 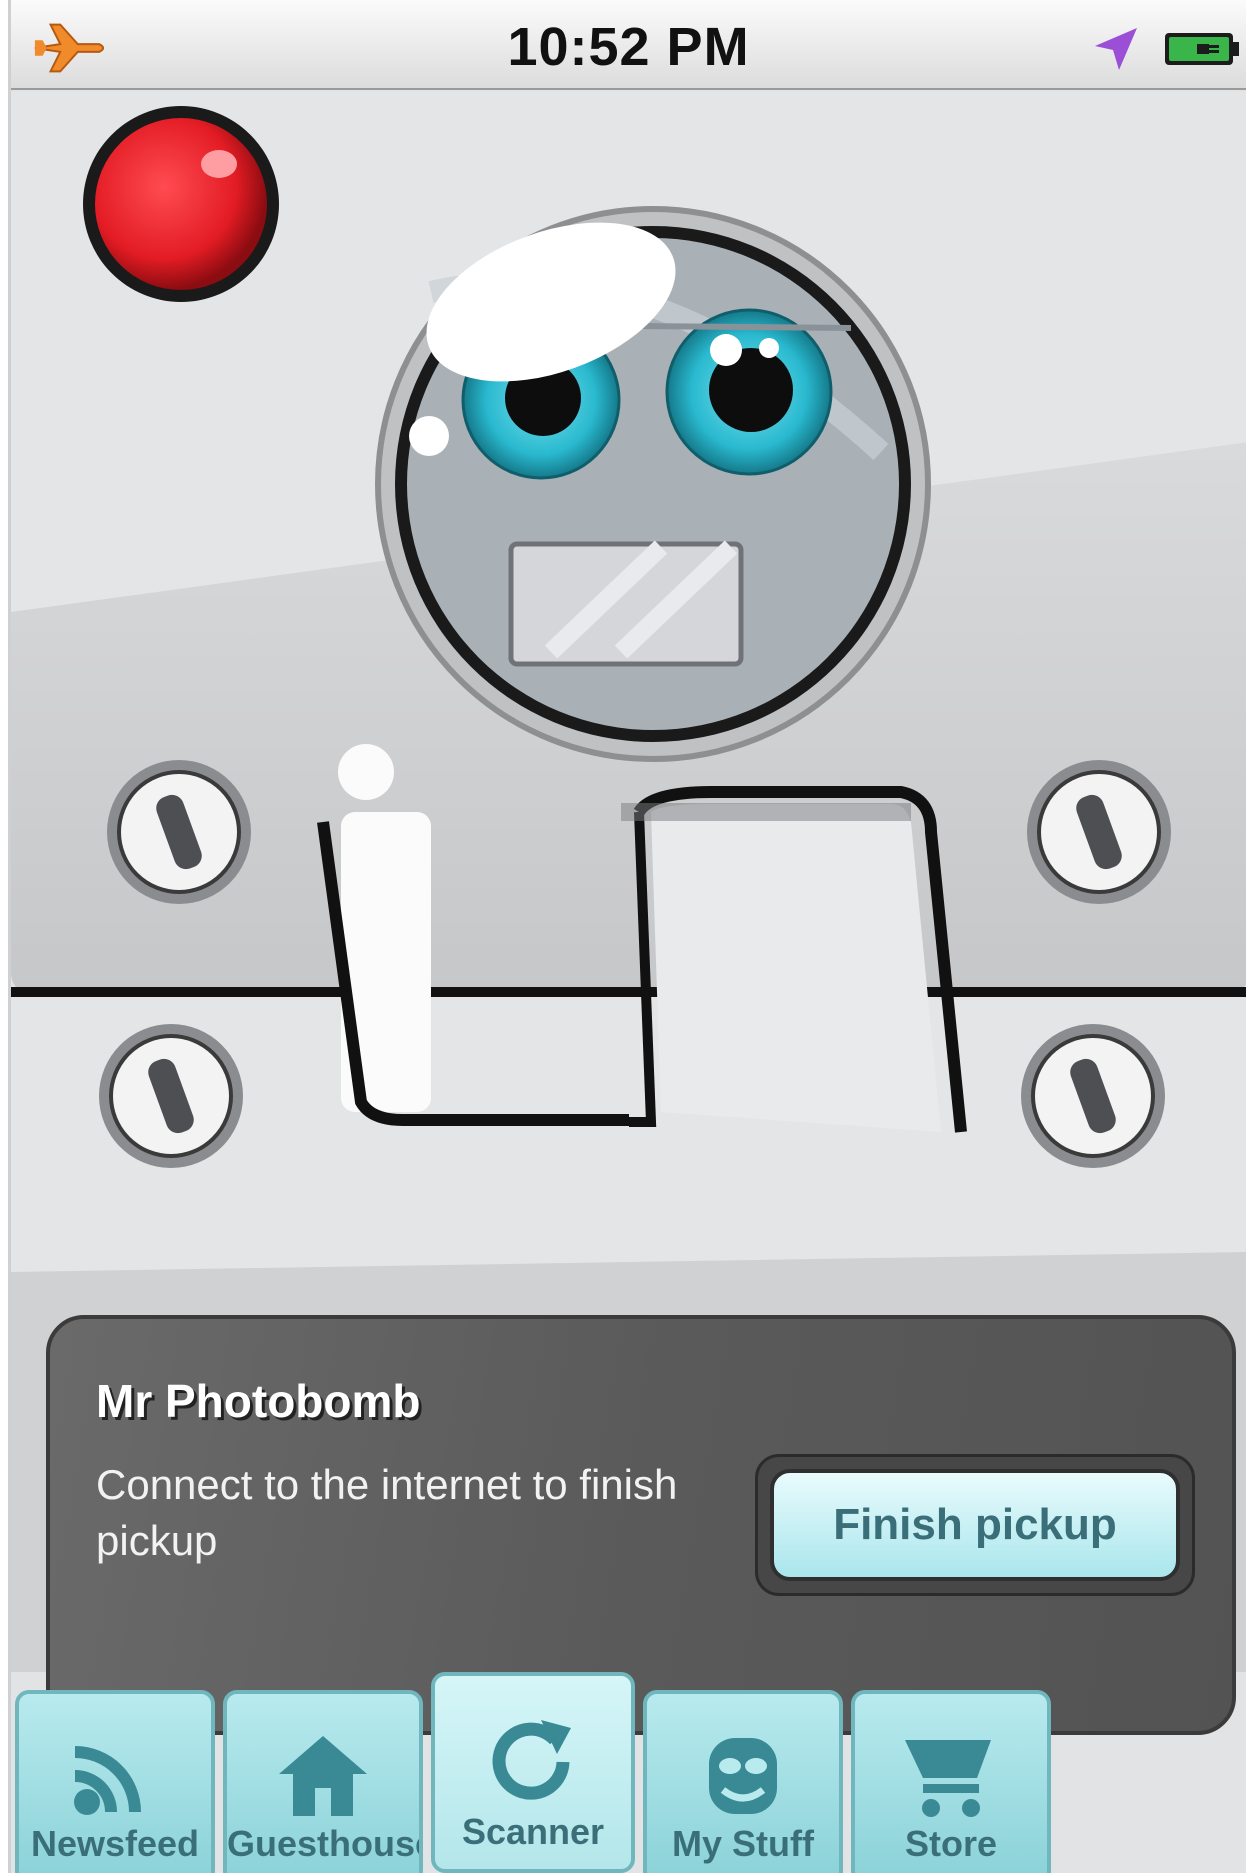 I want to click on tab-label: My Stuff, so click(x=743, y=1843).